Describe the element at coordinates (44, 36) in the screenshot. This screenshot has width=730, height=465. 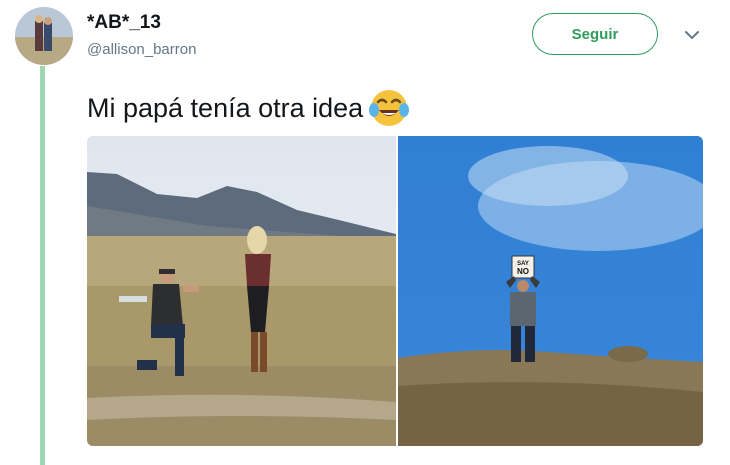
I see `avatar` at that location.